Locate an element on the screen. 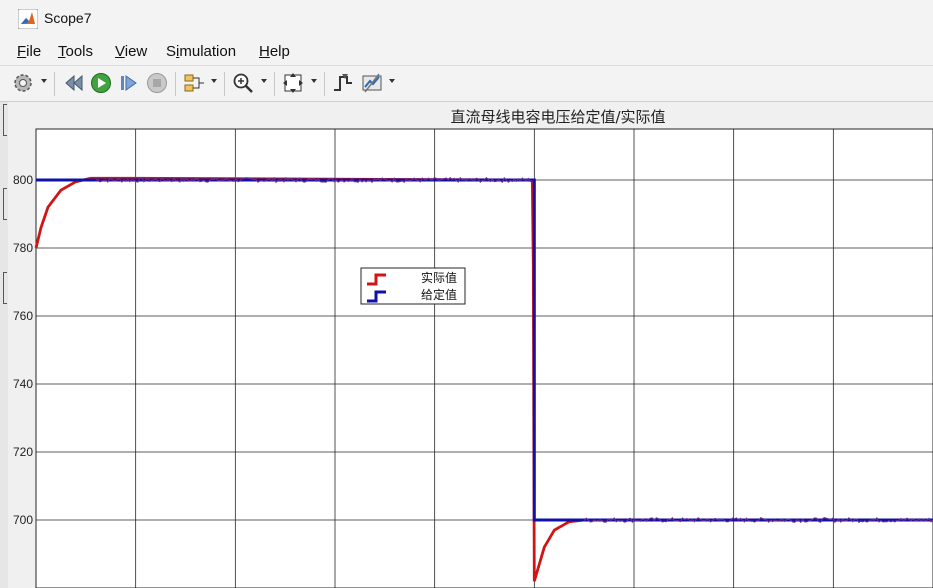 The height and width of the screenshot is (588, 933). menu-tools: Tools is located at coordinates (75, 51).